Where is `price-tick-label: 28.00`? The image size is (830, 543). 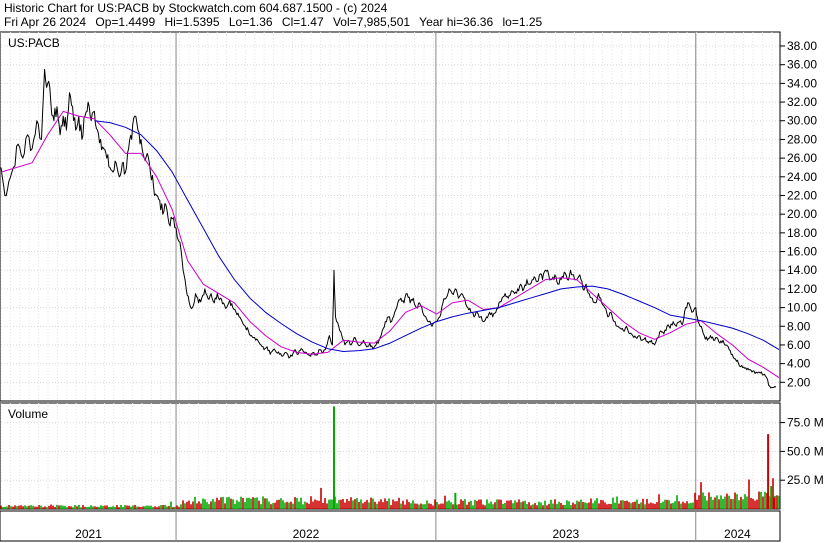
price-tick-label: 28.00 is located at coordinates (802, 139).